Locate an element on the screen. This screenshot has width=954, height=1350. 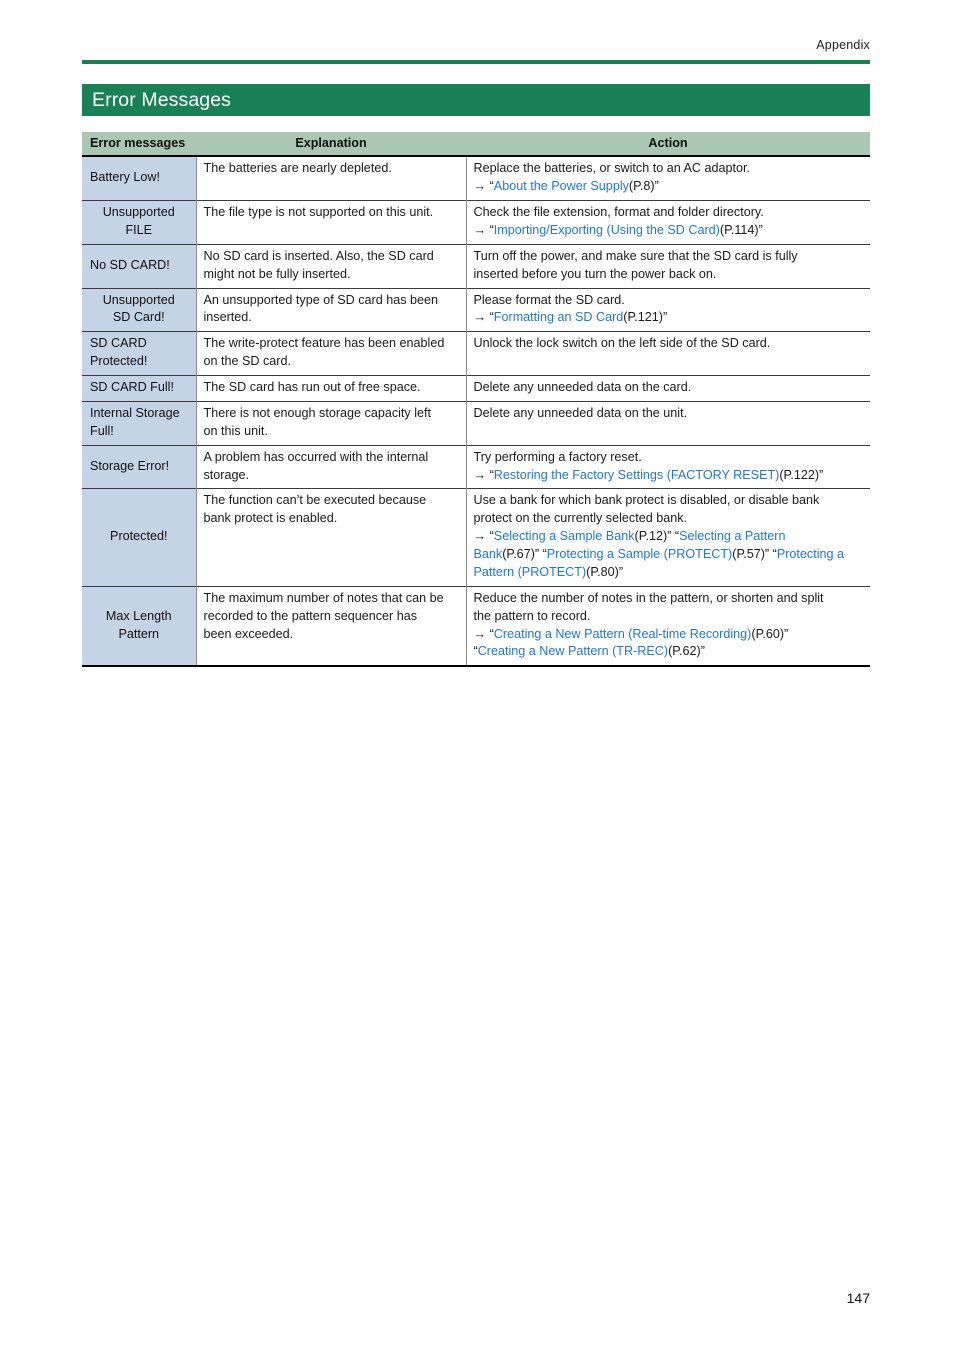
explanation-cell: The SD card has run out of free space. is located at coordinates (330, 388).